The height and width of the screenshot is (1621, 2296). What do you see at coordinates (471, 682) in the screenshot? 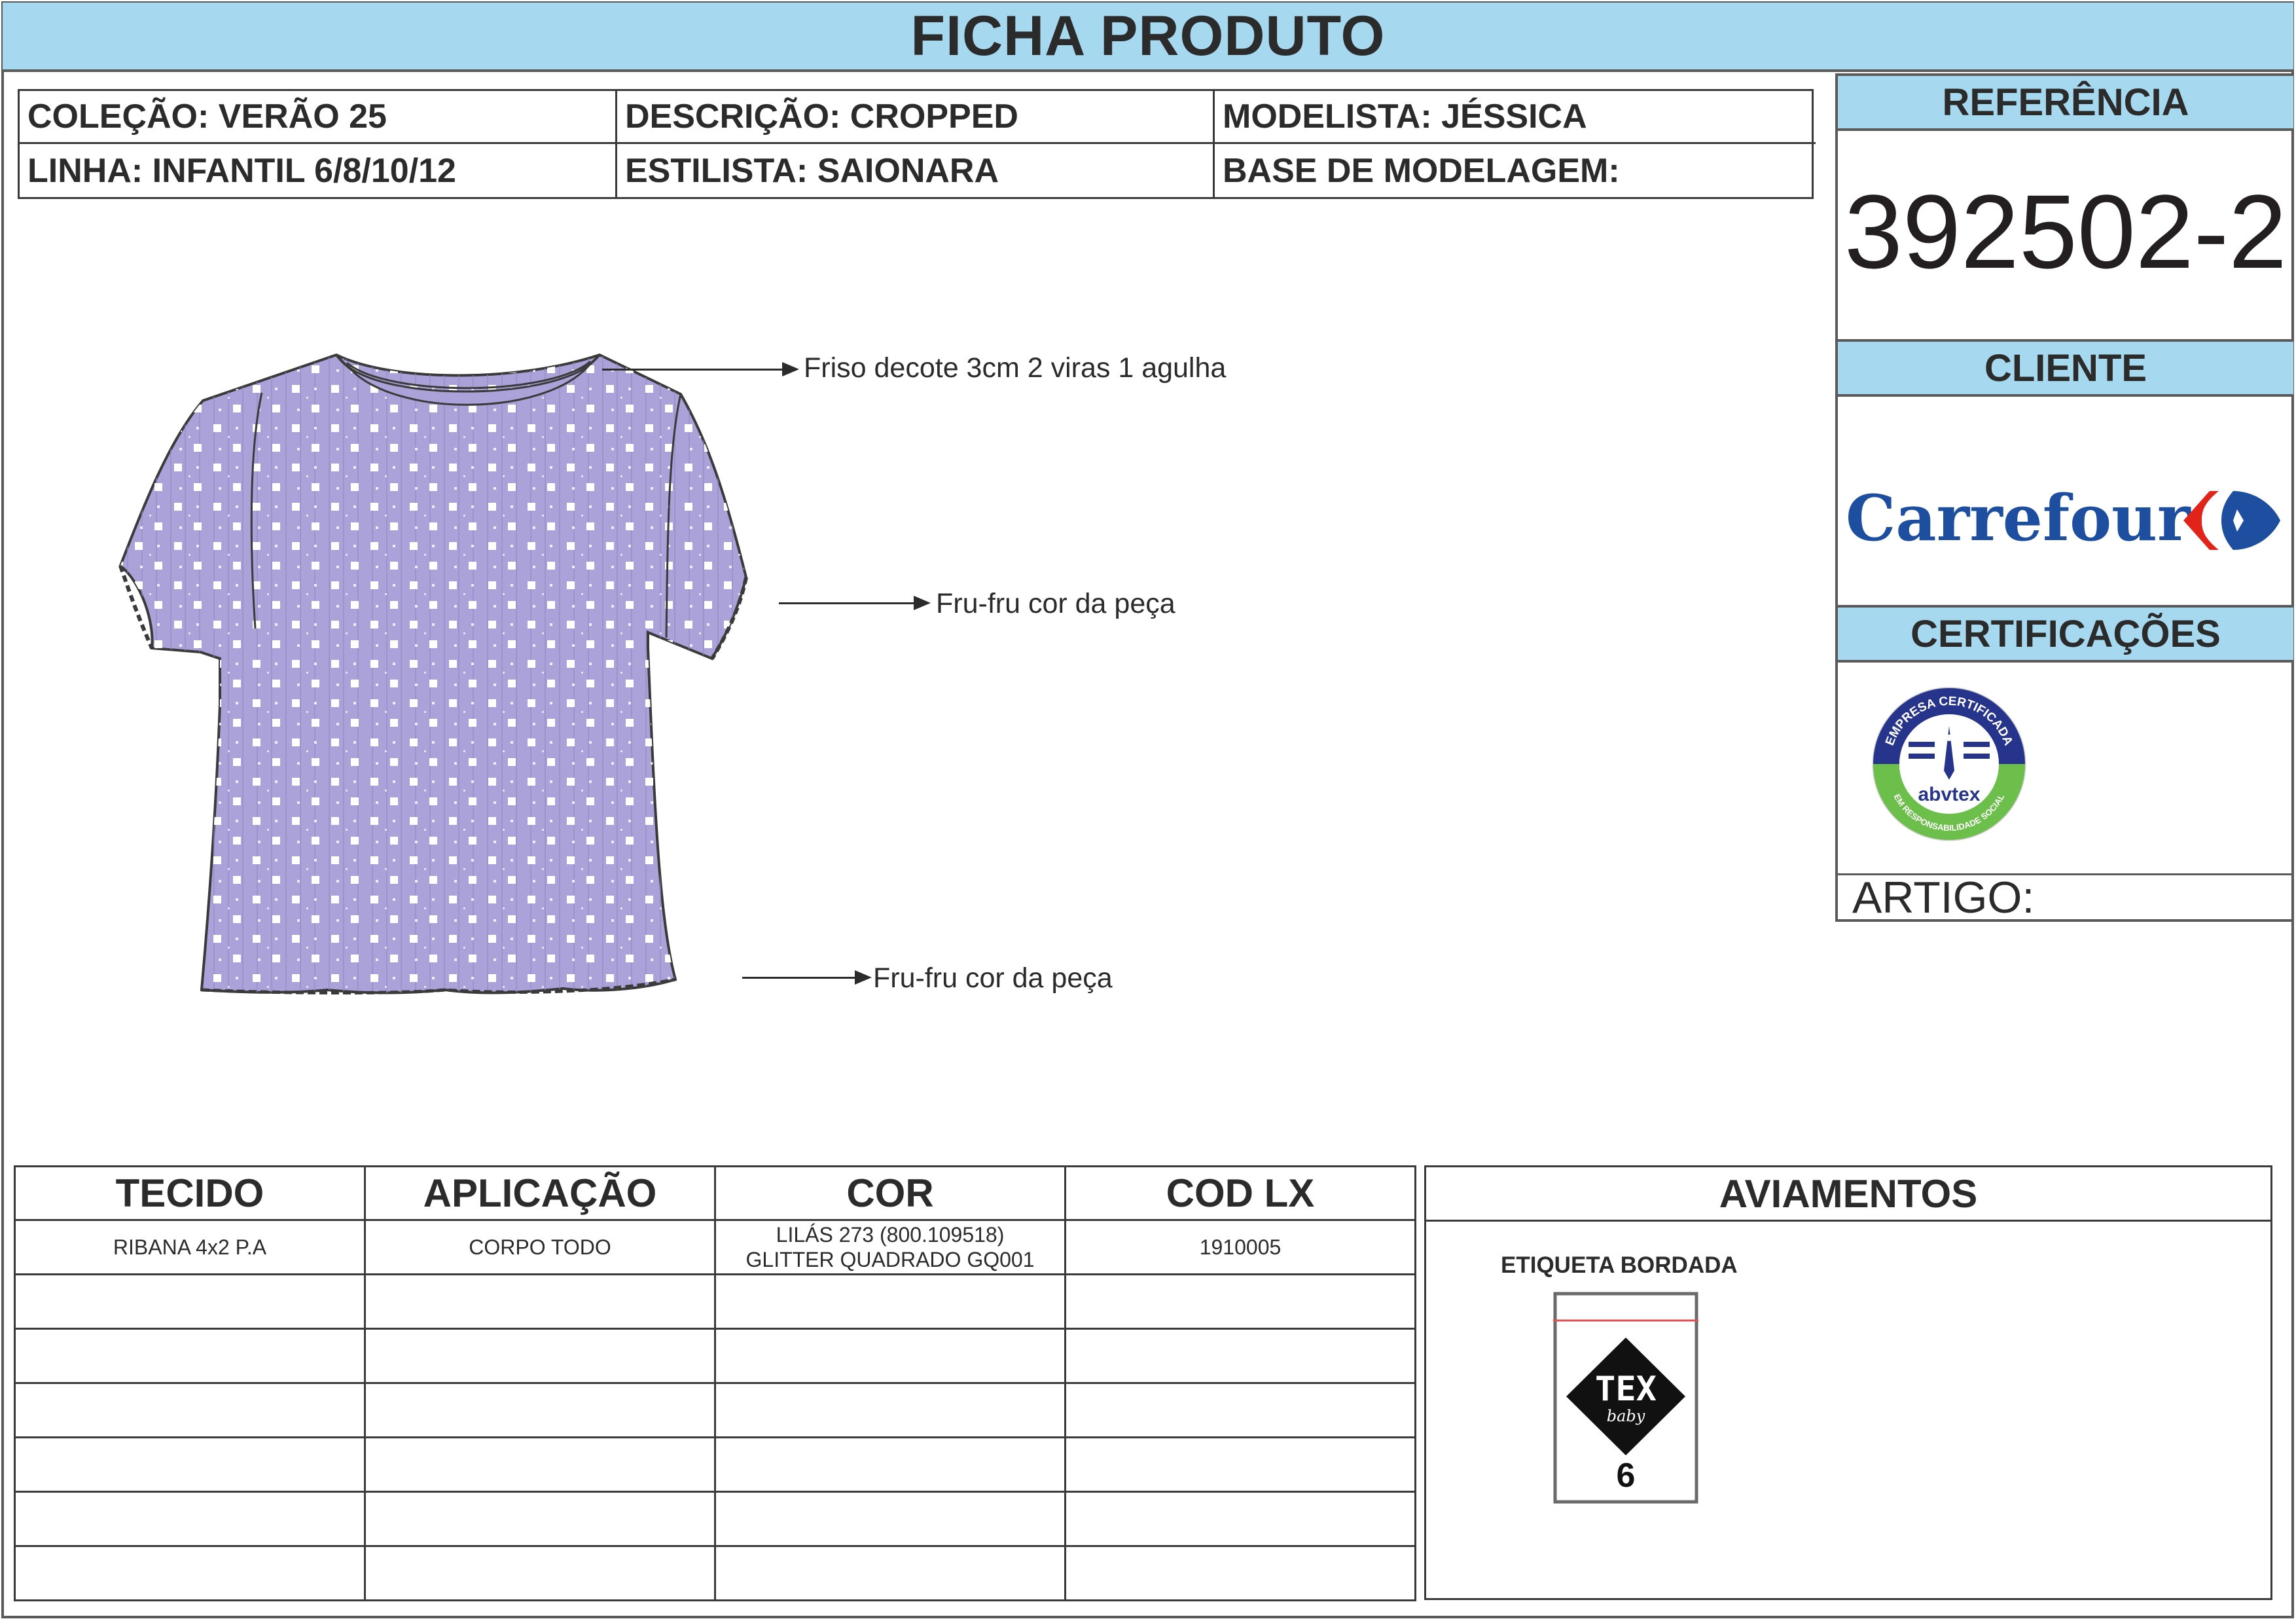
I see `garment-technical-drawing` at bounding box center [471, 682].